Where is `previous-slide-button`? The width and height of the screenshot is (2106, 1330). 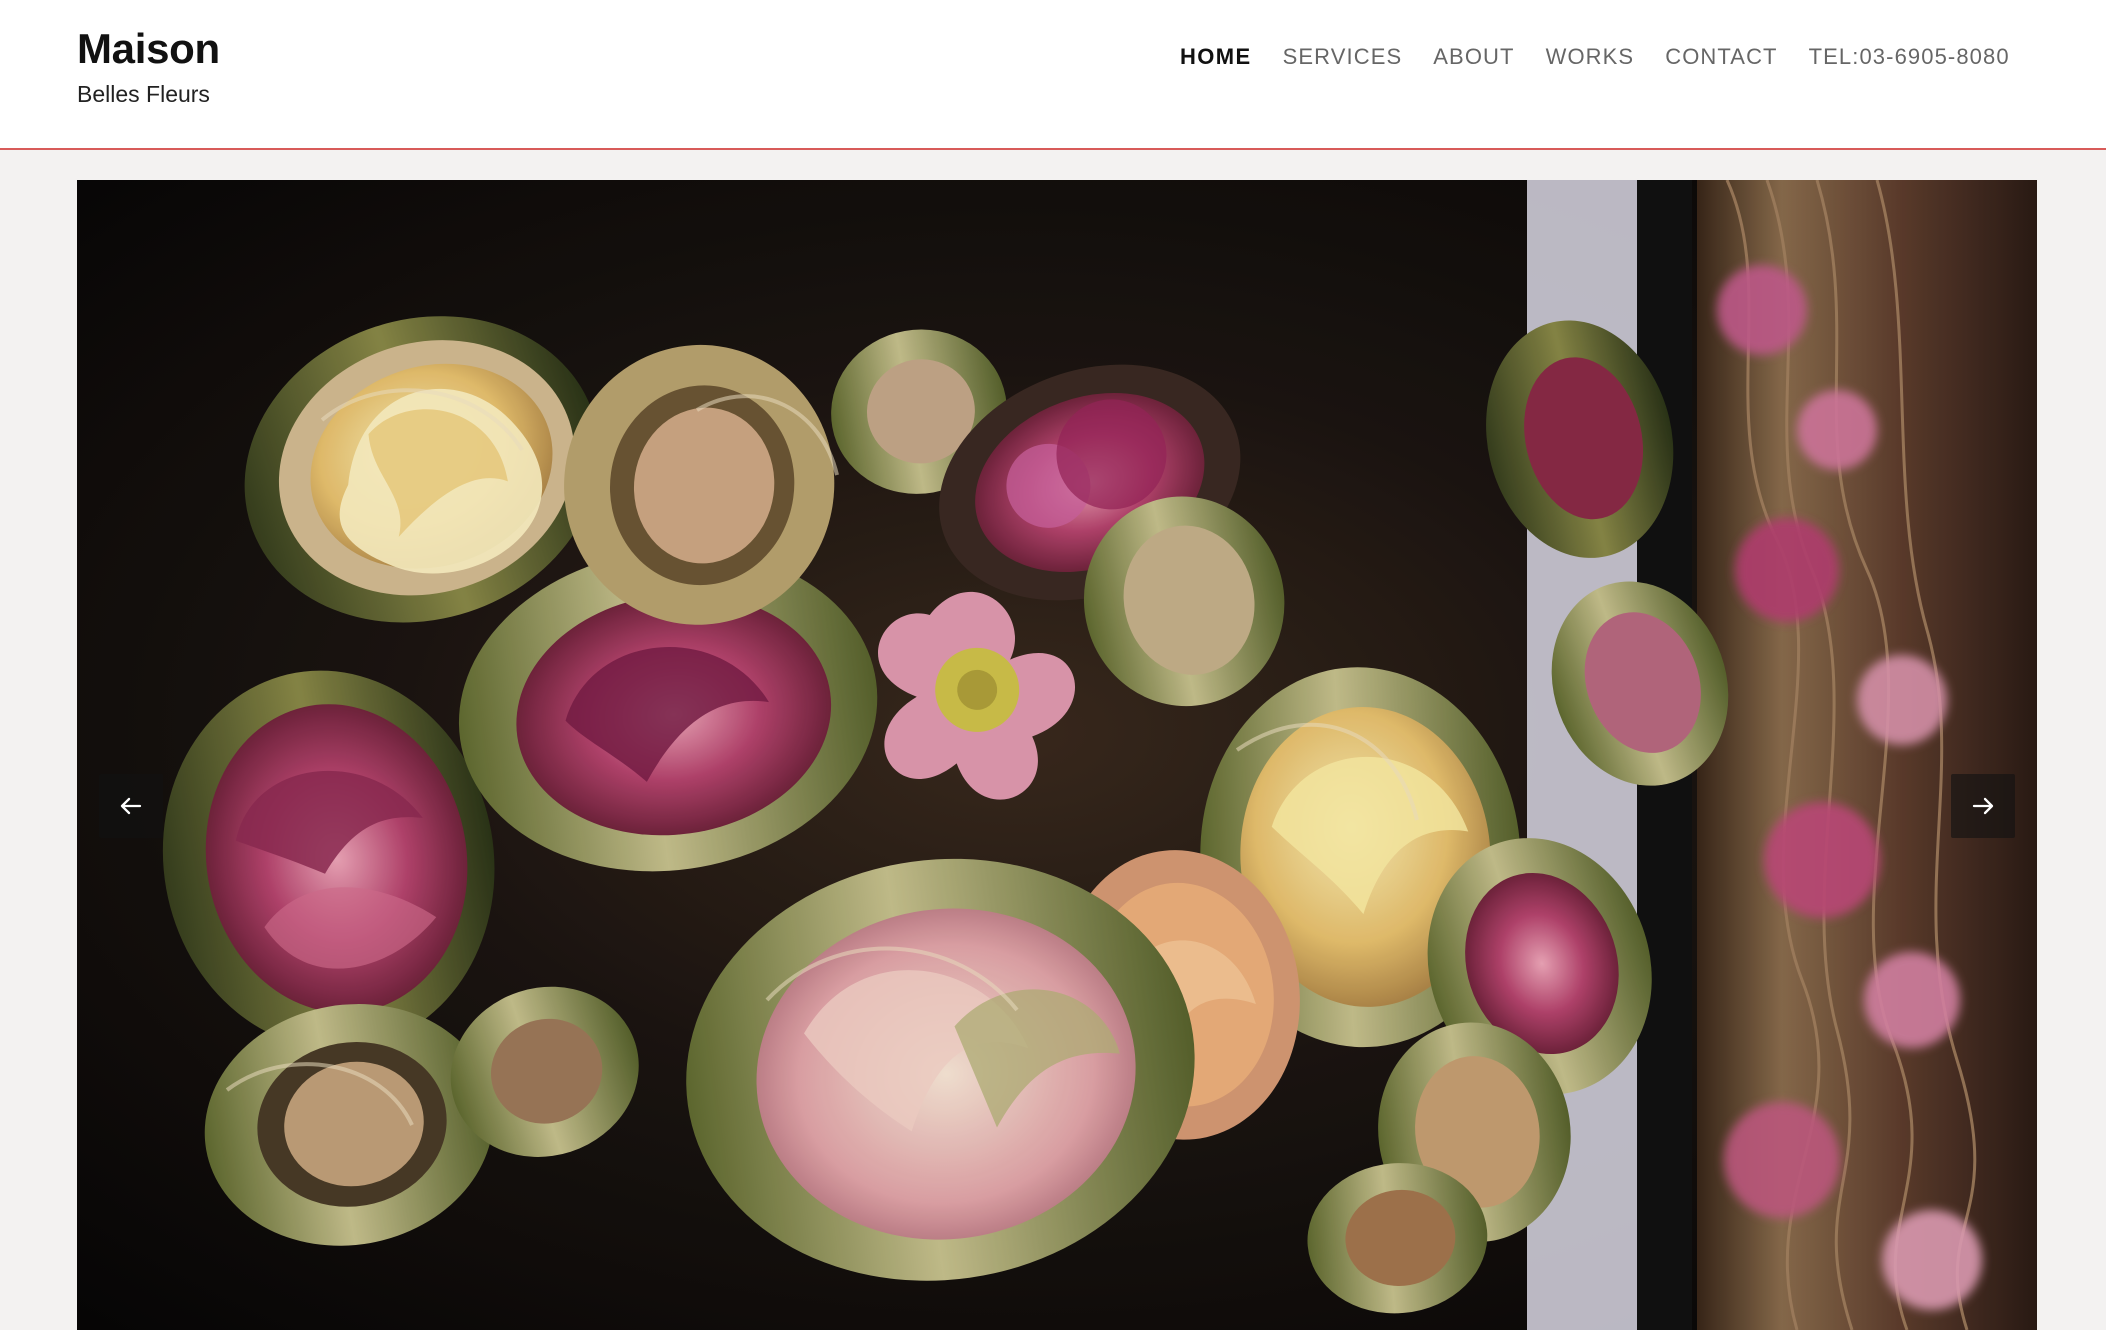 previous-slide-button is located at coordinates (131, 806).